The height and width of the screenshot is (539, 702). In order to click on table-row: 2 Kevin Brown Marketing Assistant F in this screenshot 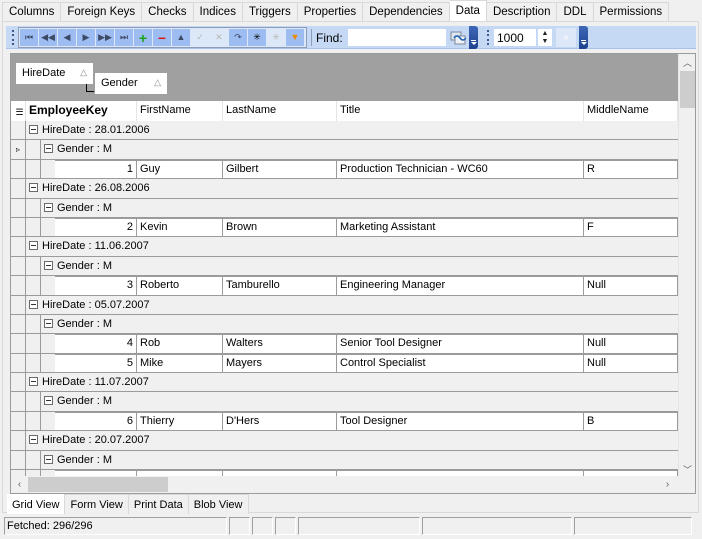, I will do `click(344, 227)`.